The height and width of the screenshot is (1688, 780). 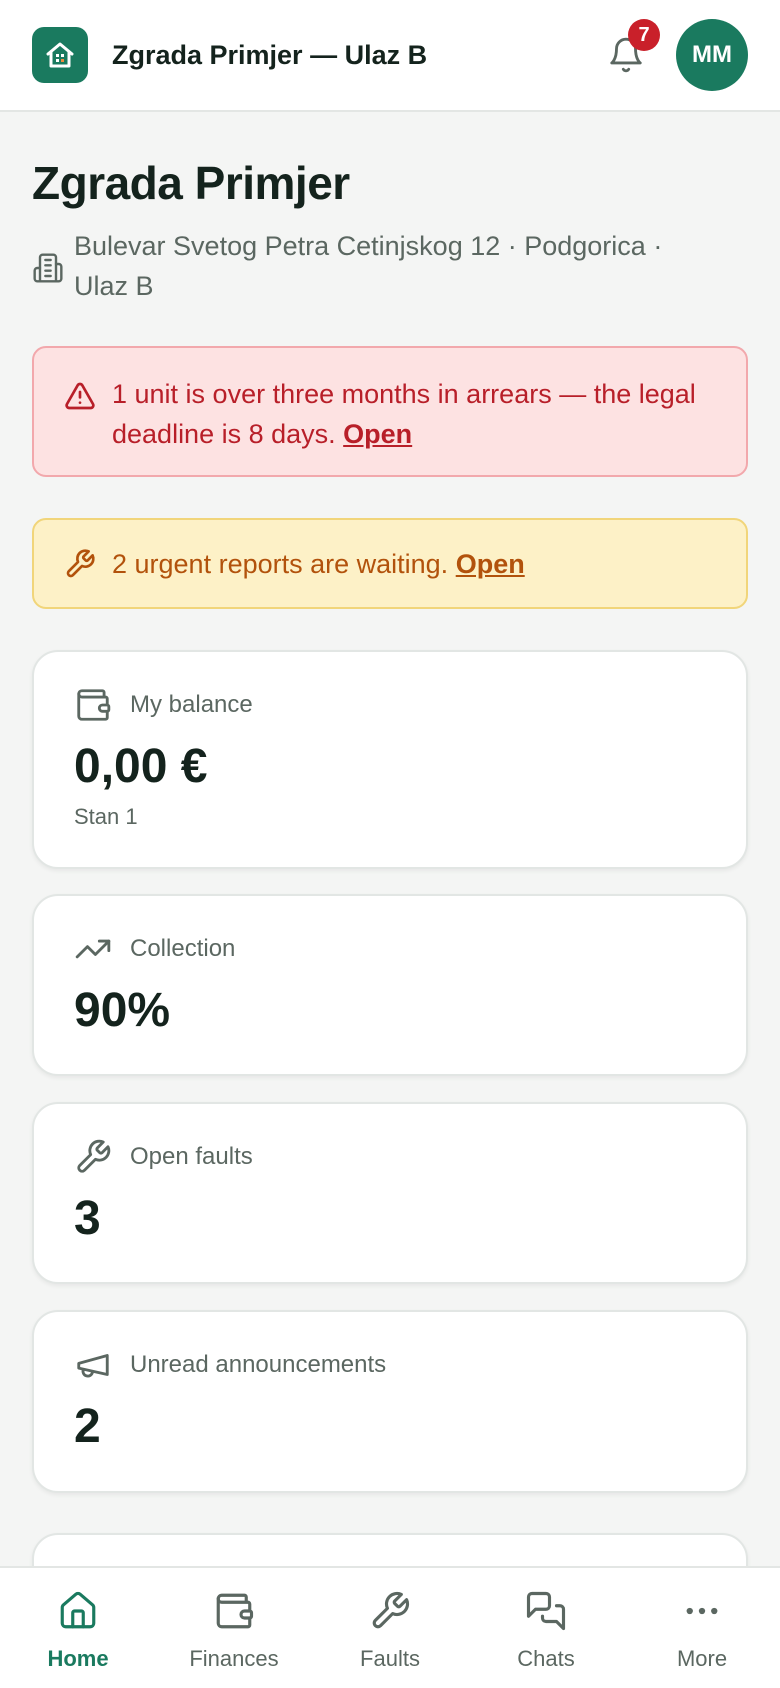 I want to click on open-faults-label: Open faults, so click(x=191, y=1156).